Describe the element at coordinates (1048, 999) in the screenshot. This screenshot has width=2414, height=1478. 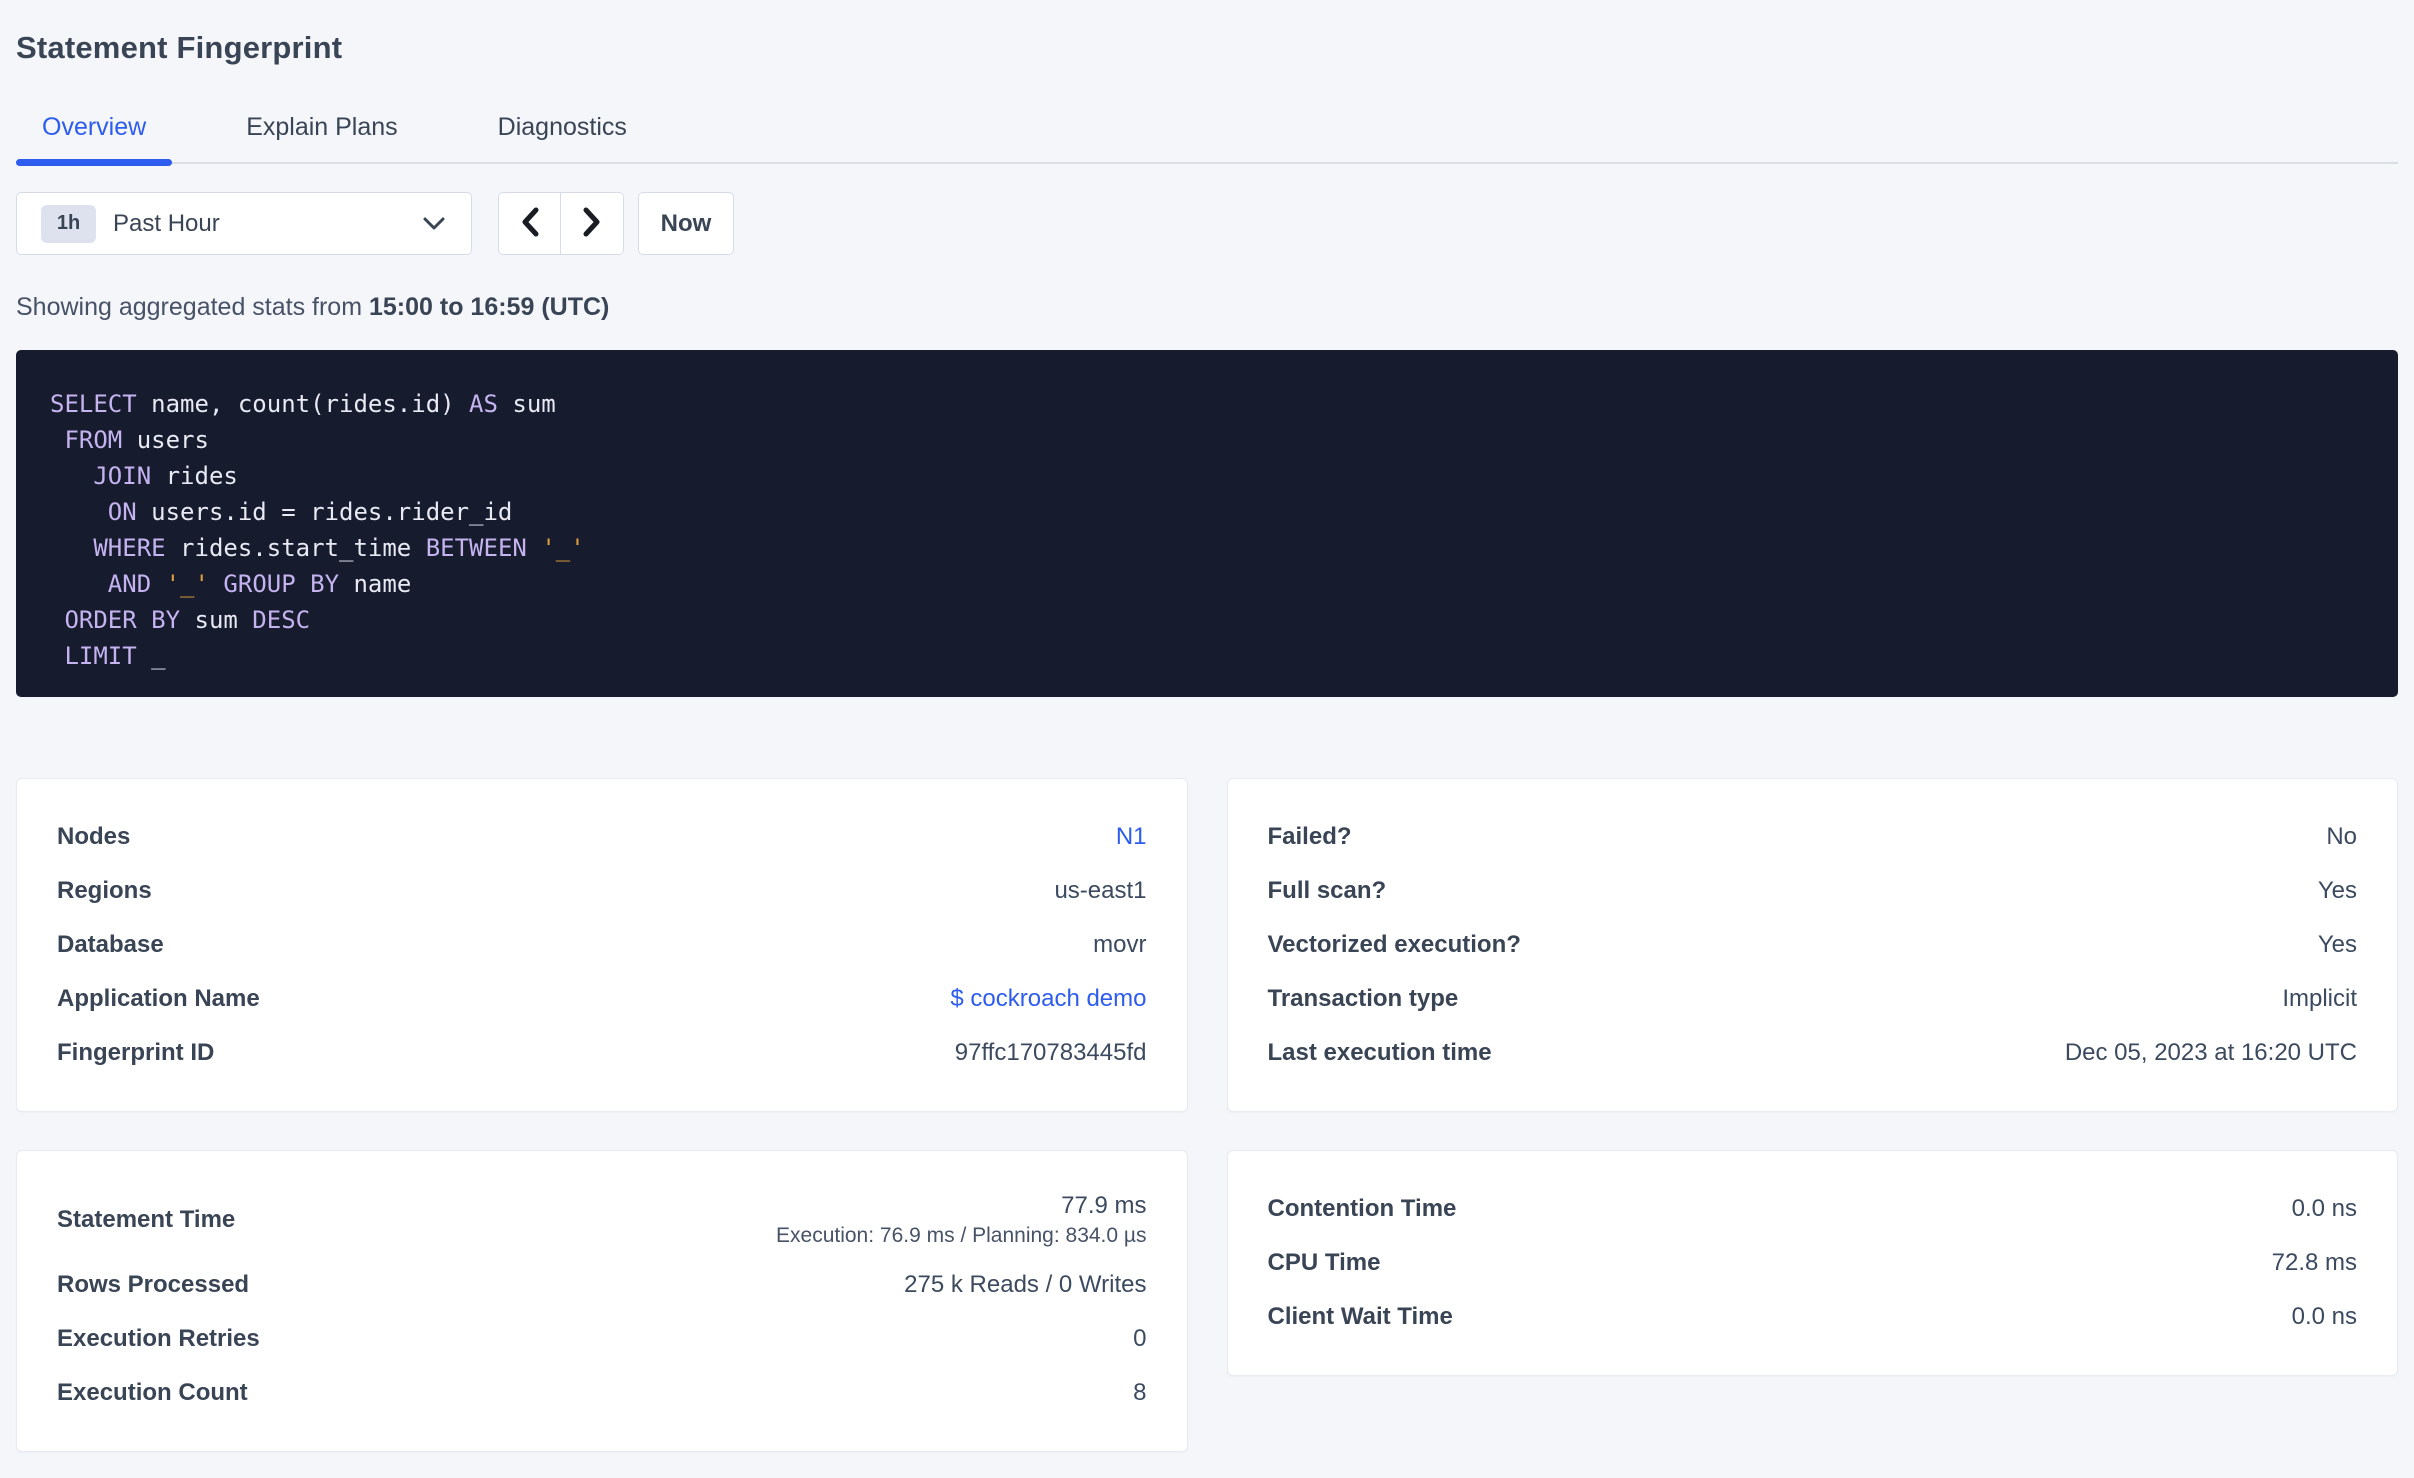
I see `application-name-link: $ cockroach demo` at that location.